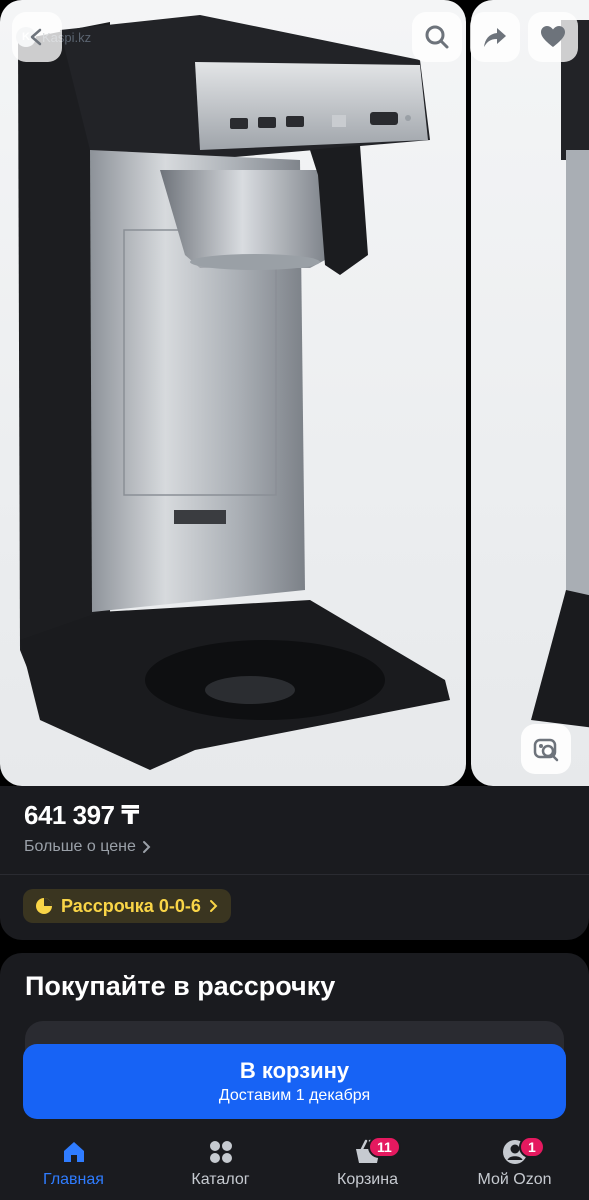 Image resolution: width=589 pixels, height=1200 pixels. Describe the element at coordinates (220, 1164) in the screenshot. I see `nav-item-catalog: Каталог` at that location.